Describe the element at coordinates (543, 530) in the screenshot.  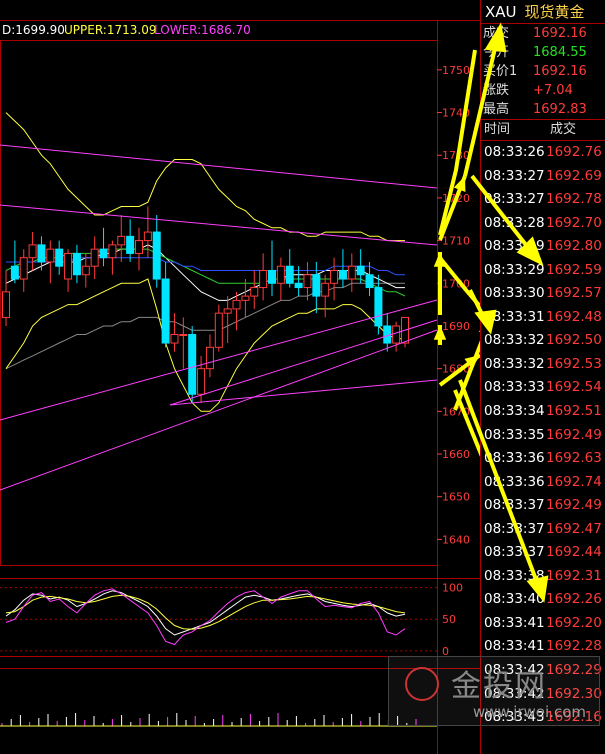
I see `tick-row: 08:33:37 1692.47` at that location.